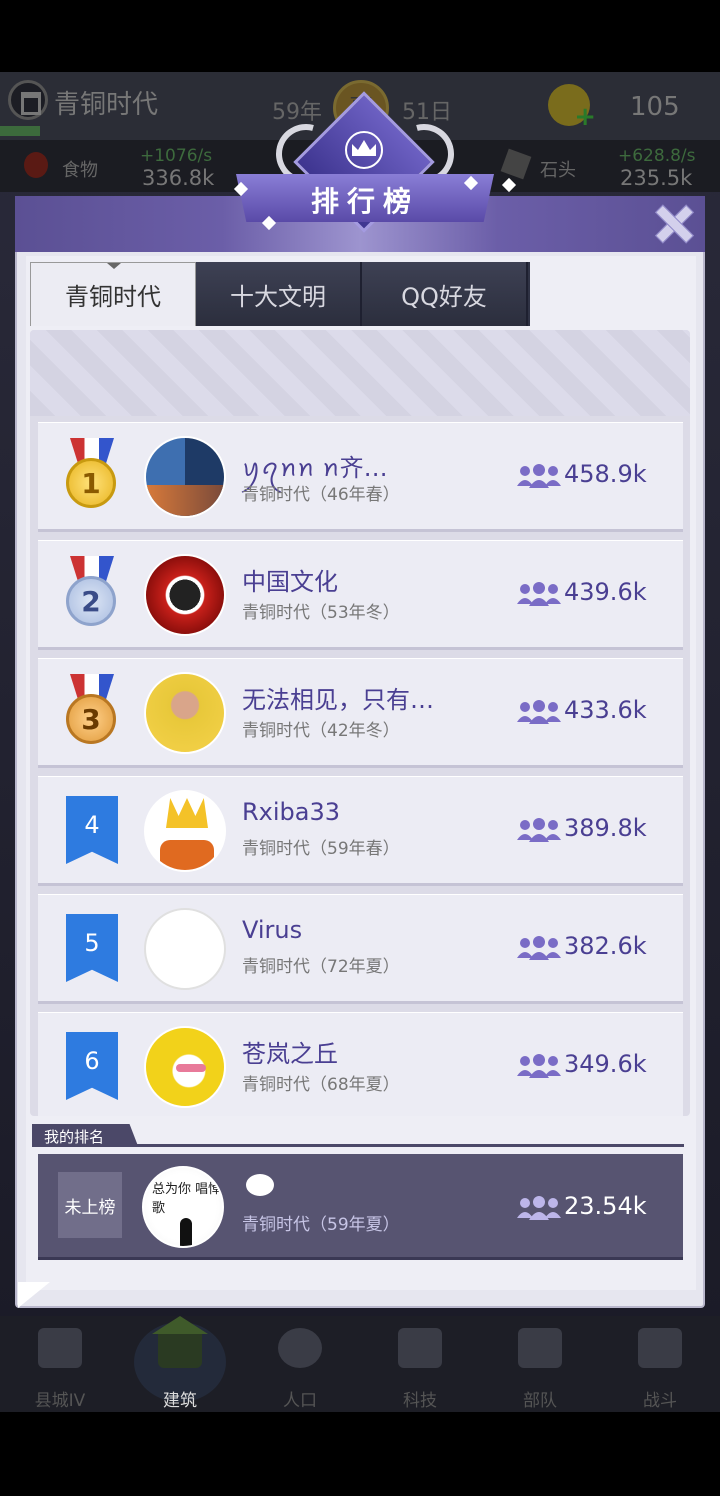  I want to click on player-name: 苍岚之丘, so click(290, 1054).